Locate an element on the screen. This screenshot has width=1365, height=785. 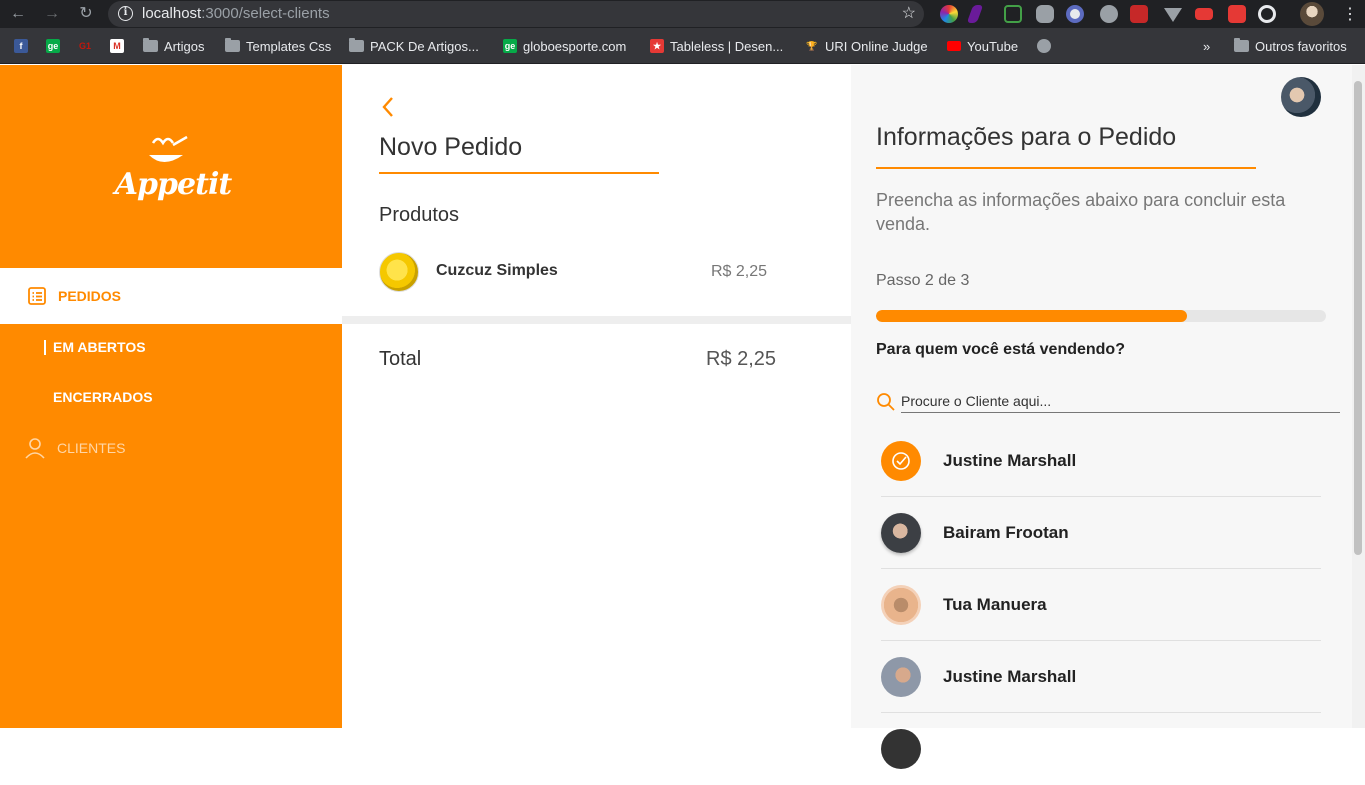
url-text: localhost:3000/select-clients is located at coordinates (236, 13).